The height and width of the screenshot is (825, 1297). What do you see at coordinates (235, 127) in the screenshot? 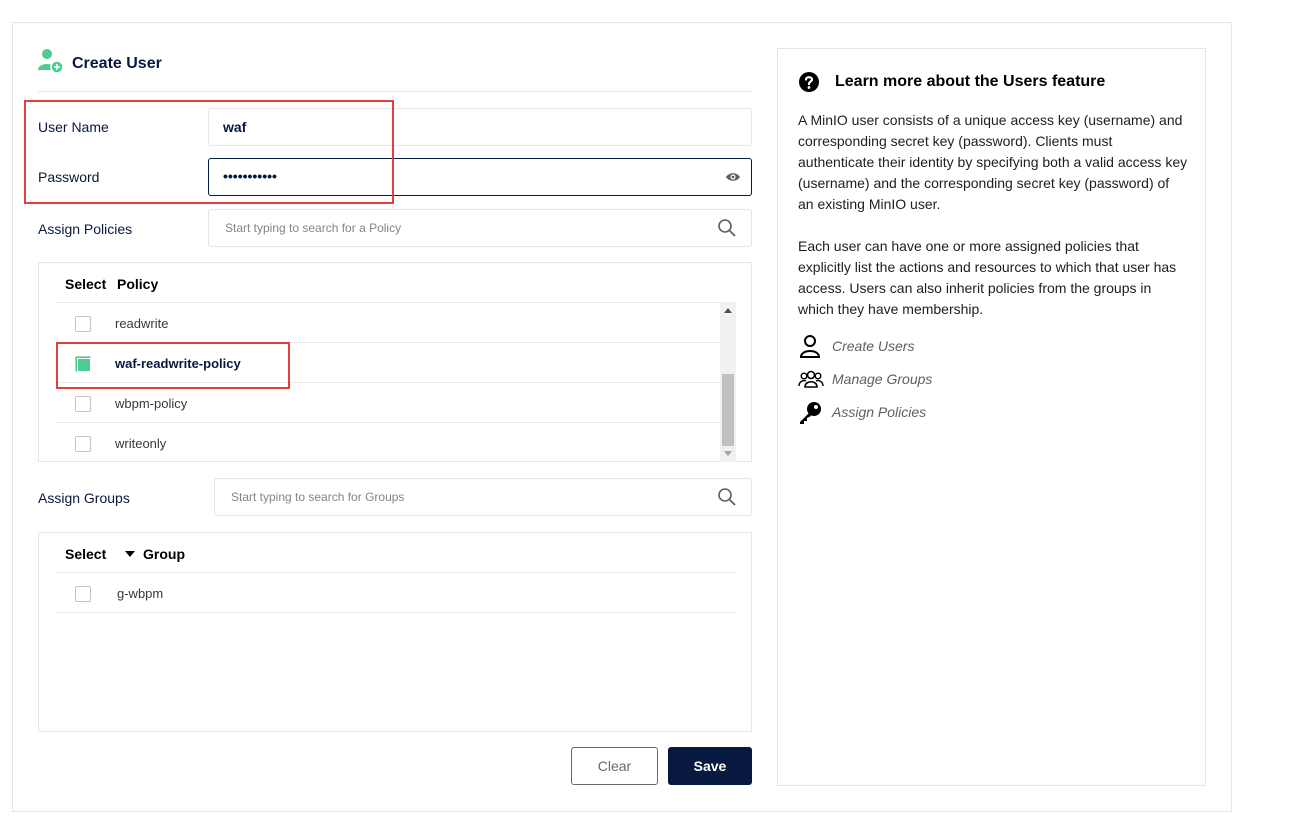
I see `username-value: waf` at bounding box center [235, 127].